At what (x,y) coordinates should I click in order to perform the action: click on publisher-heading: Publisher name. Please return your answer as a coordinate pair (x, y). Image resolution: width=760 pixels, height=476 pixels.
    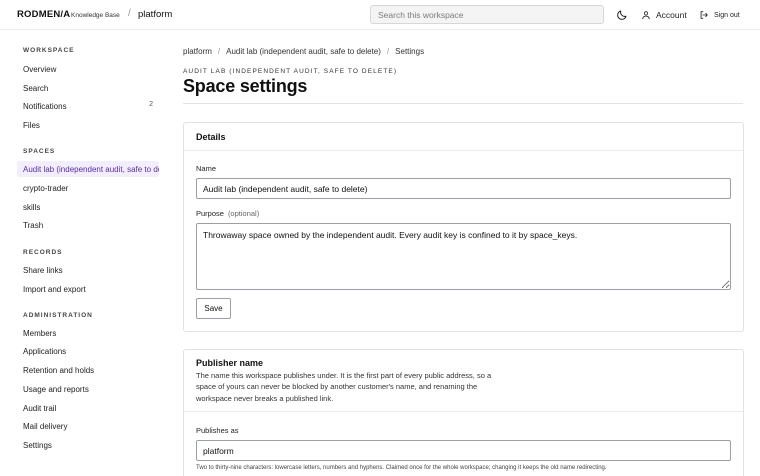
    Looking at the image, I should click on (230, 363).